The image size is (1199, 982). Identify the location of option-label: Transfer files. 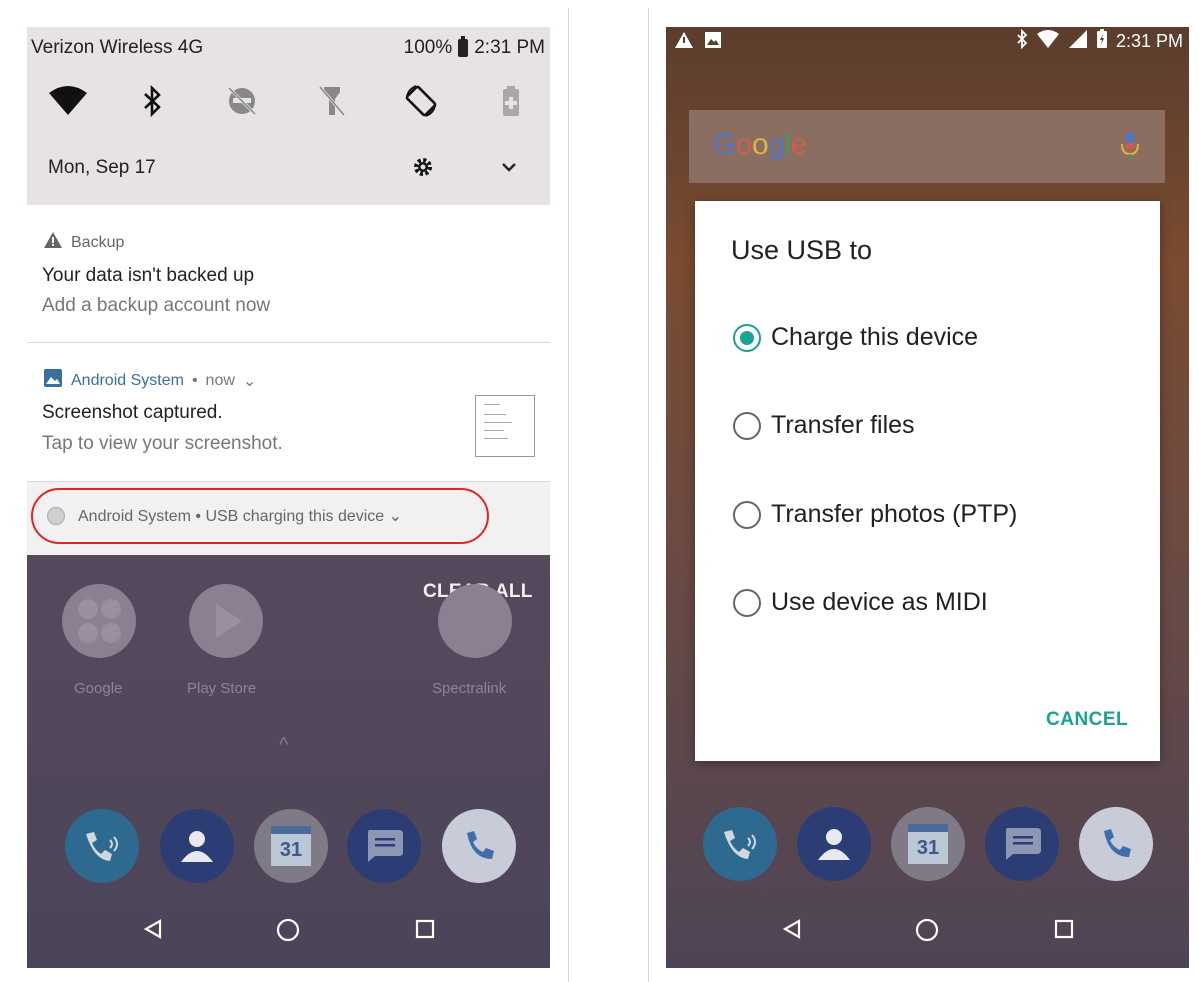
(843, 425).